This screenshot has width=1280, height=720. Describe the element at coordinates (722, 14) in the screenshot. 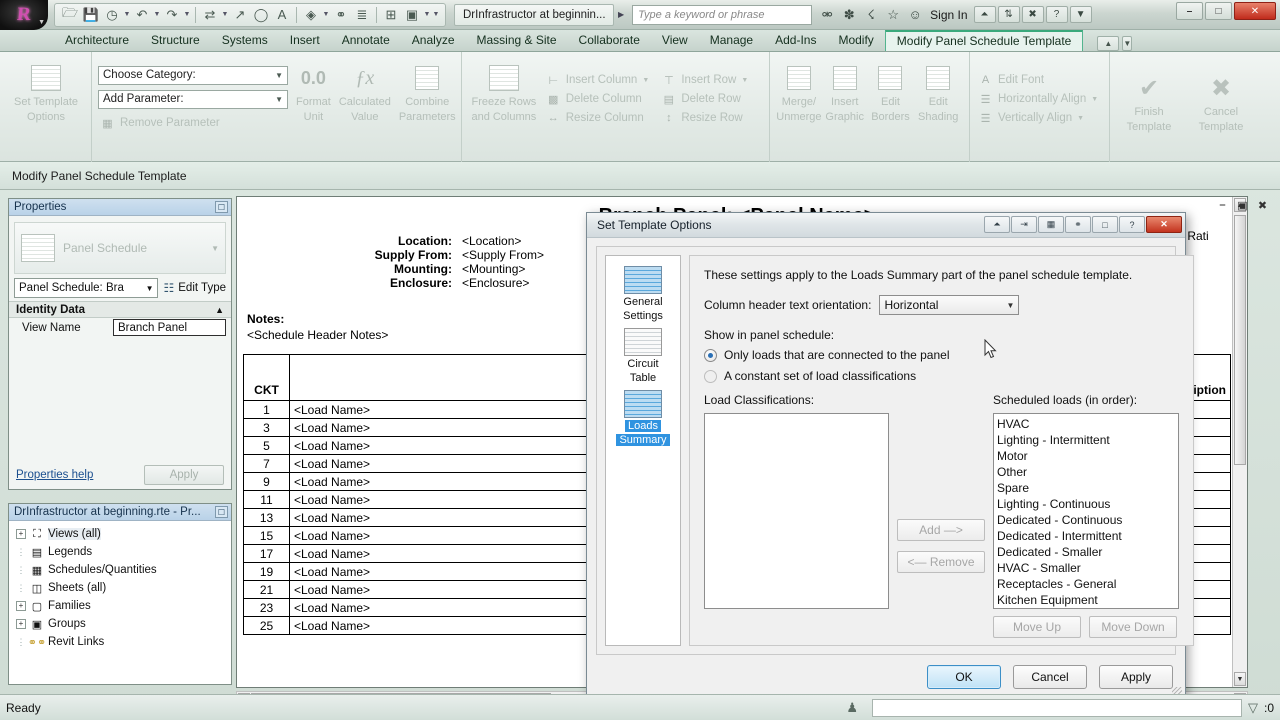

I see `search-input: Type a keyword or phrase` at that location.